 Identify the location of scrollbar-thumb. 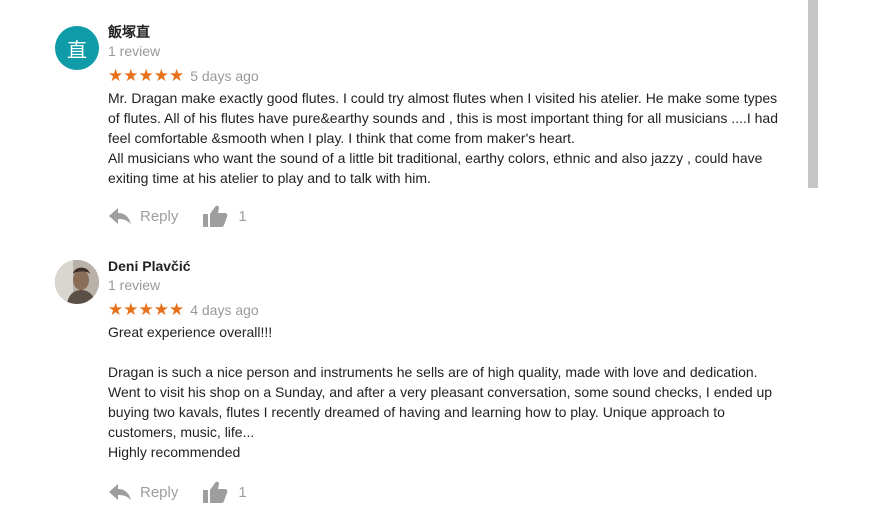
(813, 94).